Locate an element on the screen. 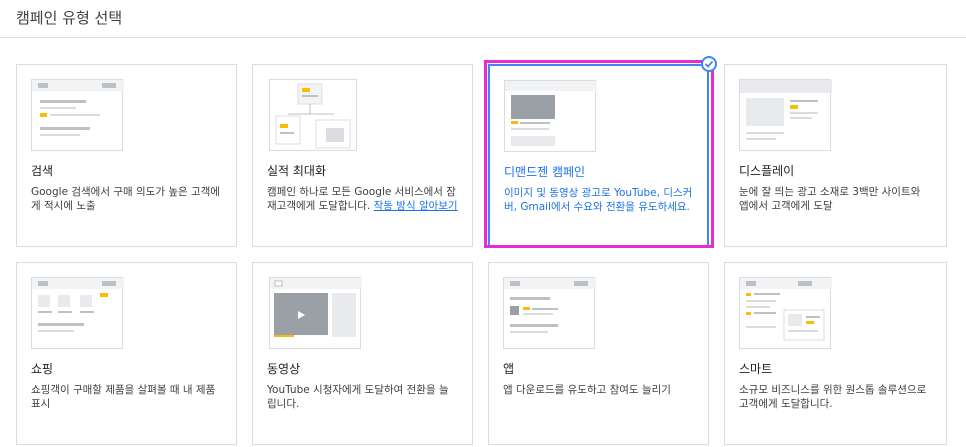  demand-gen-thumbnail is located at coordinates (550, 116).